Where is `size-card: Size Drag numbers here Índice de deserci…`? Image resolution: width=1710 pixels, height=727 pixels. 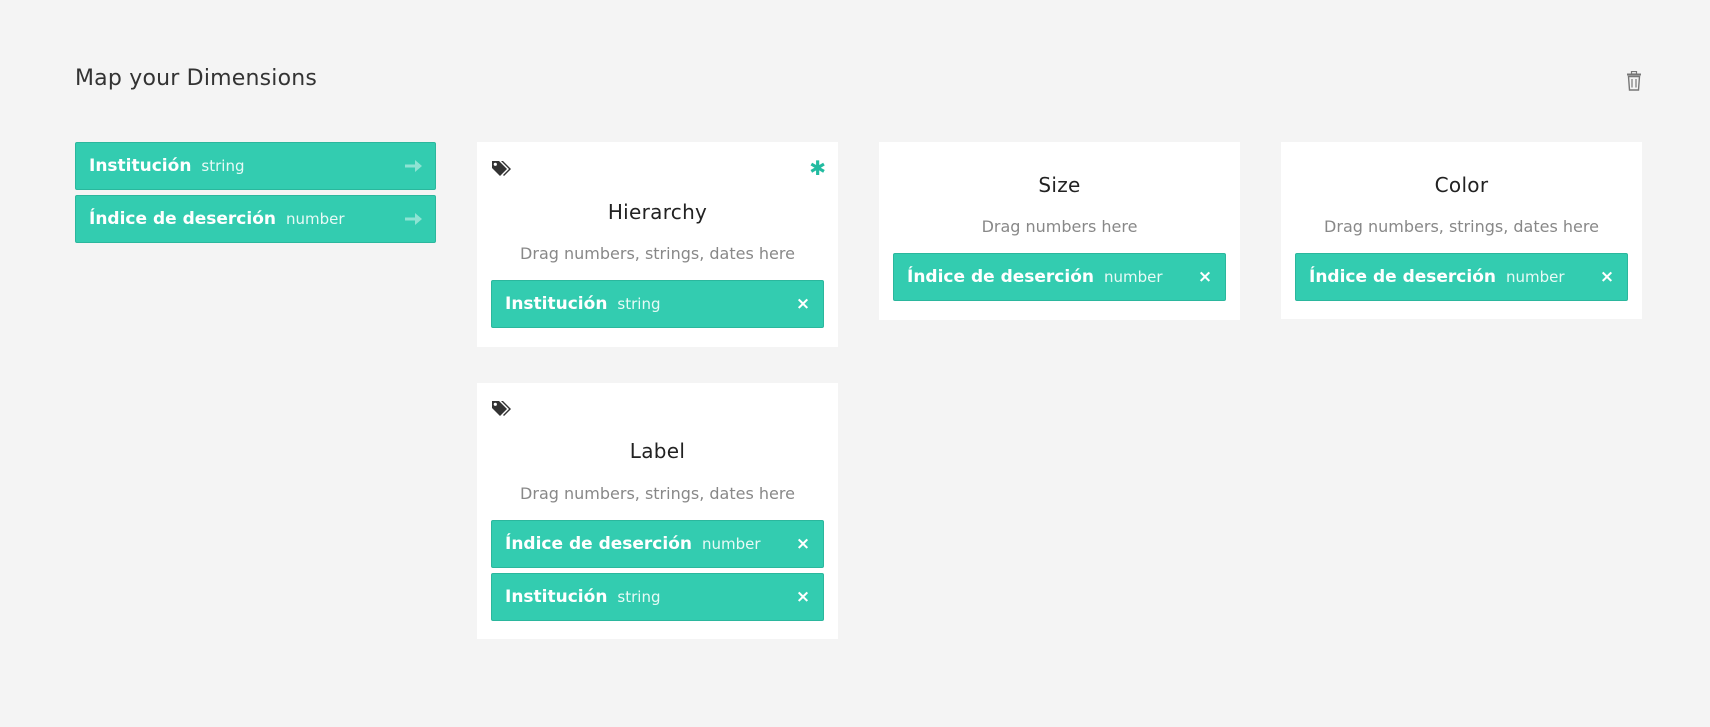 size-card: Size Drag numbers here Índice de deserci… is located at coordinates (1059, 231).